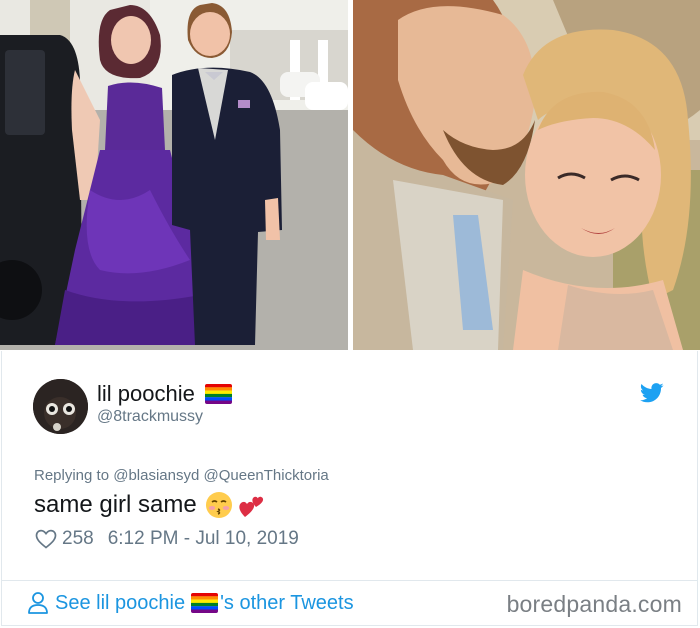 The height and width of the screenshot is (628, 700). Describe the element at coordinates (146, 394) in the screenshot. I see `display-name: lil poochie` at that location.